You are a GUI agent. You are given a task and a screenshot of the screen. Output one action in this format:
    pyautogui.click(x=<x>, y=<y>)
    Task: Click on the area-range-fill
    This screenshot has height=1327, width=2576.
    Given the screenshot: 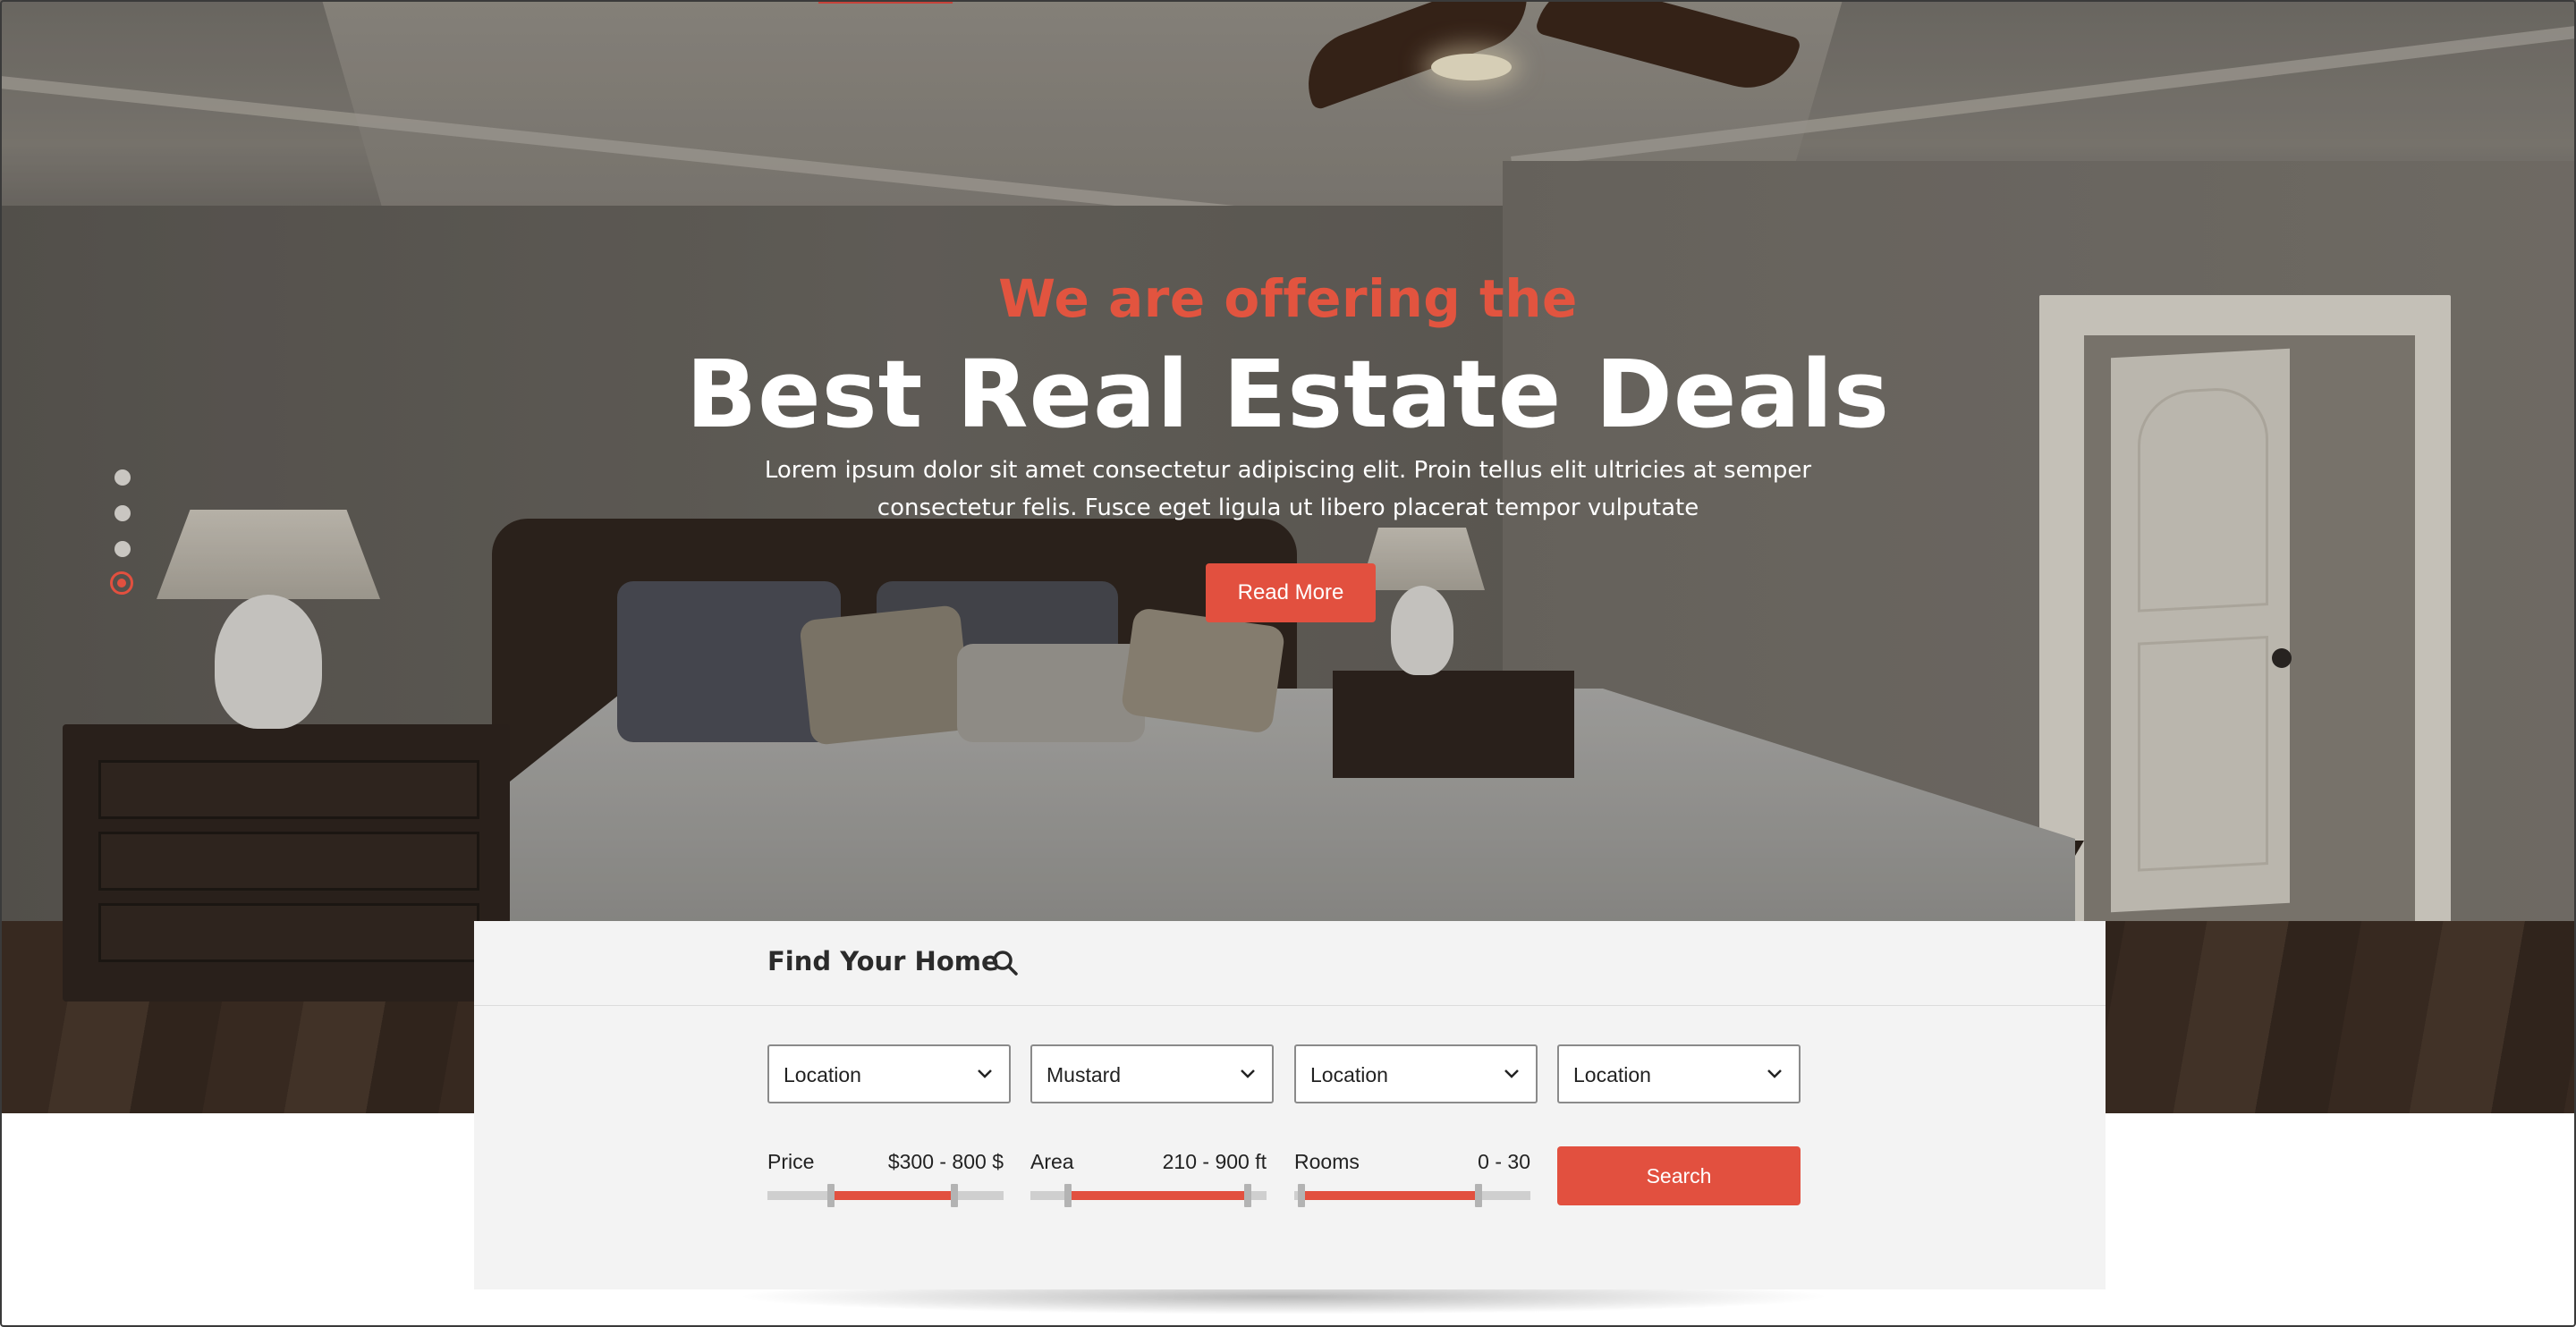 What is the action you would take?
    pyautogui.click(x=1158, y=1195)
    